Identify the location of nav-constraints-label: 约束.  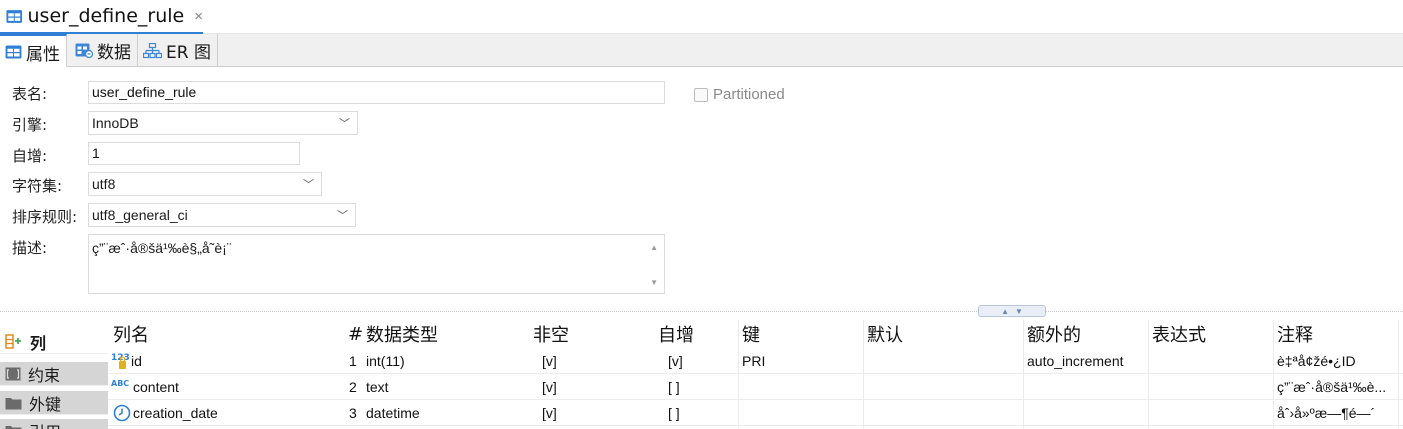
(44, 375).